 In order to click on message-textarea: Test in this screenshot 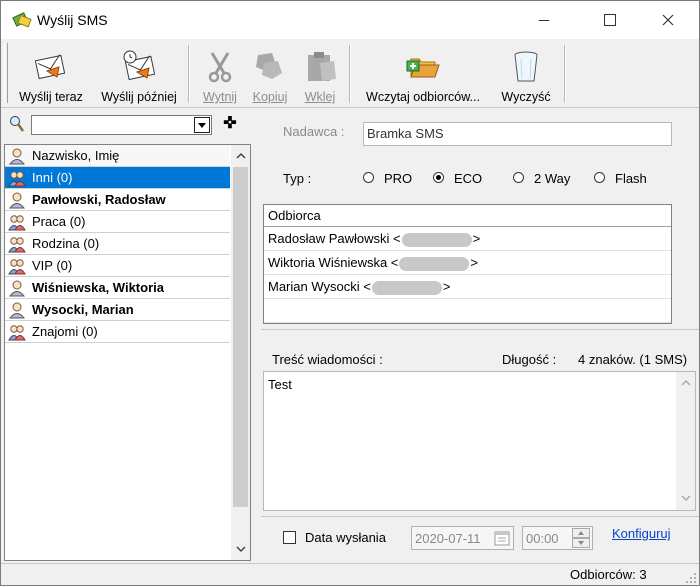, I will do `click(479, 441)`.